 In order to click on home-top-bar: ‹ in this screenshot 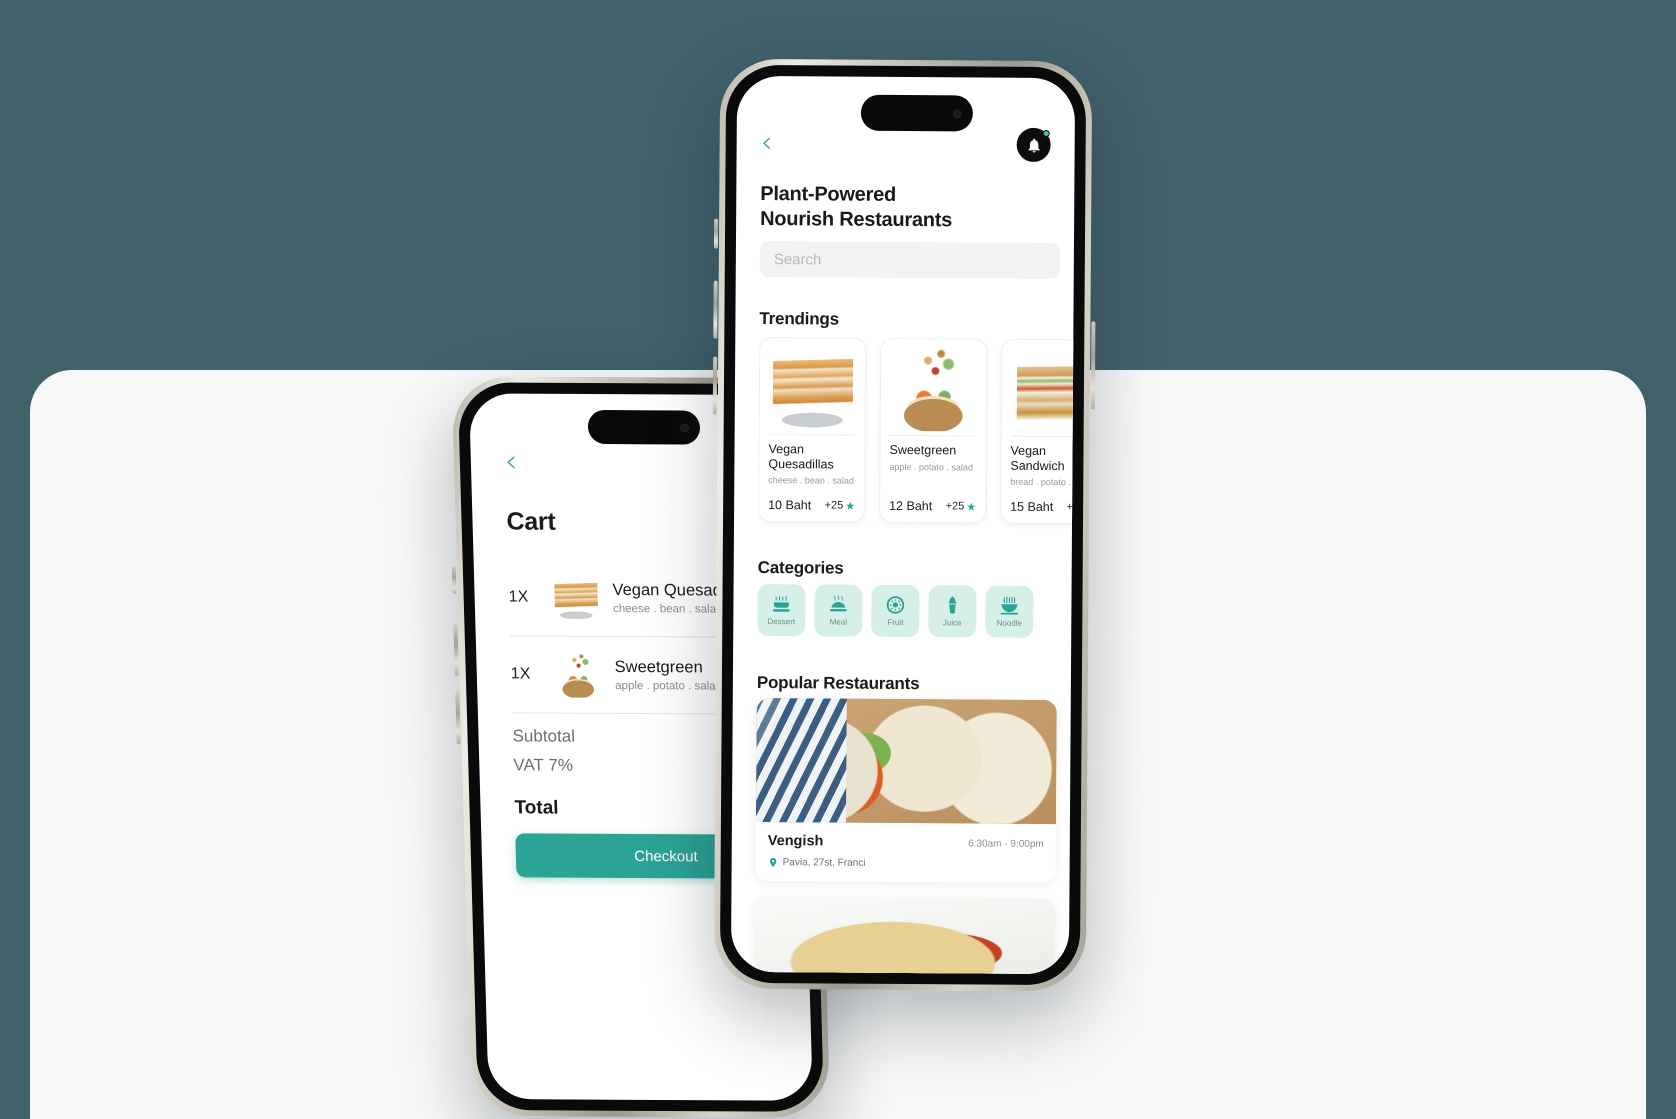, I will do `click(906, 144)`.